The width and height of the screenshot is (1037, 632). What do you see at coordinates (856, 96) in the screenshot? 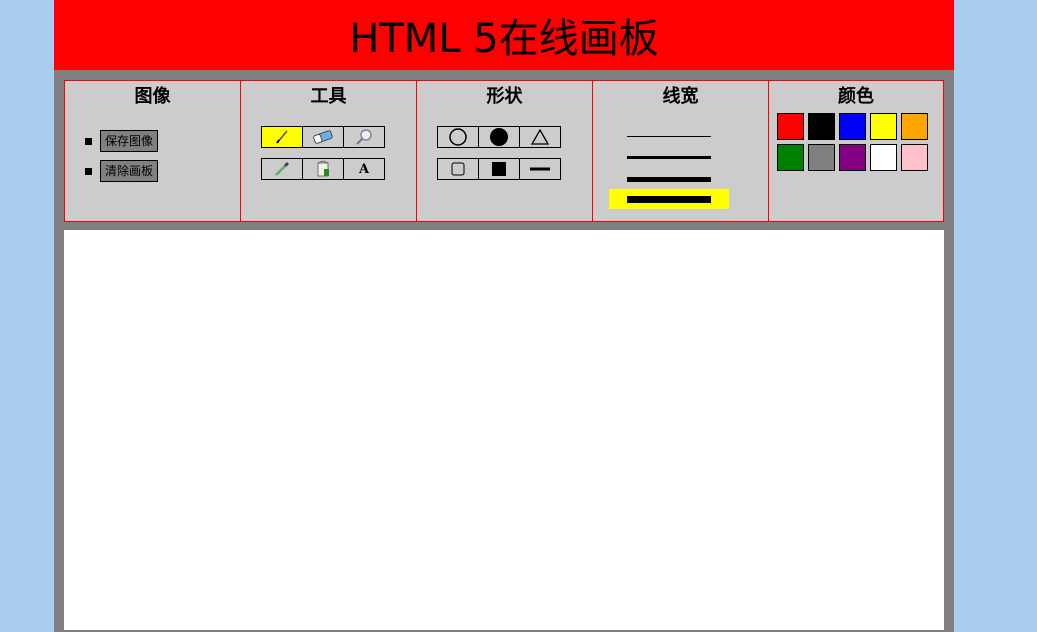
I see `colors-panel-title: 颜色` at bounding box center [856, 96].